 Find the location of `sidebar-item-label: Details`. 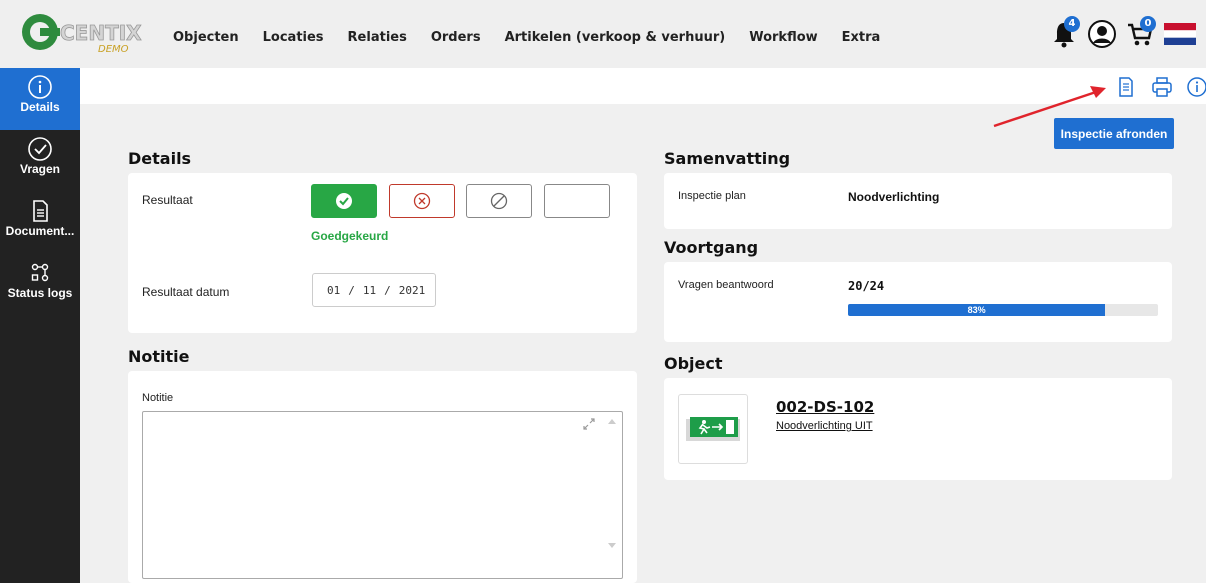

sidebar-item-label: Details is located at coordinates (40, 107).